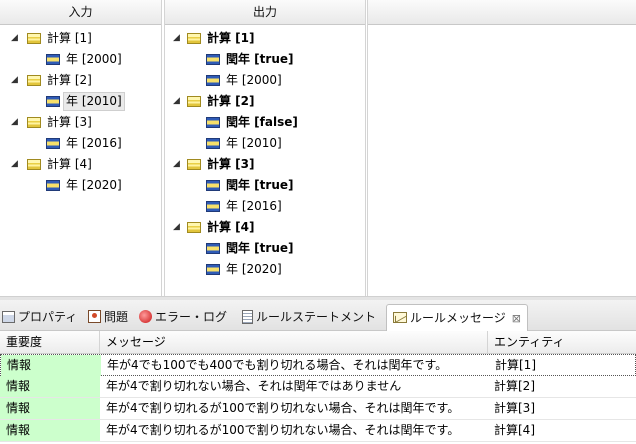 The height and width of the screenshot is (444, 636). Describe the element at coordinates (191, 317) in the screenshot. I see `tab-label: エラー・ログ` at that location.